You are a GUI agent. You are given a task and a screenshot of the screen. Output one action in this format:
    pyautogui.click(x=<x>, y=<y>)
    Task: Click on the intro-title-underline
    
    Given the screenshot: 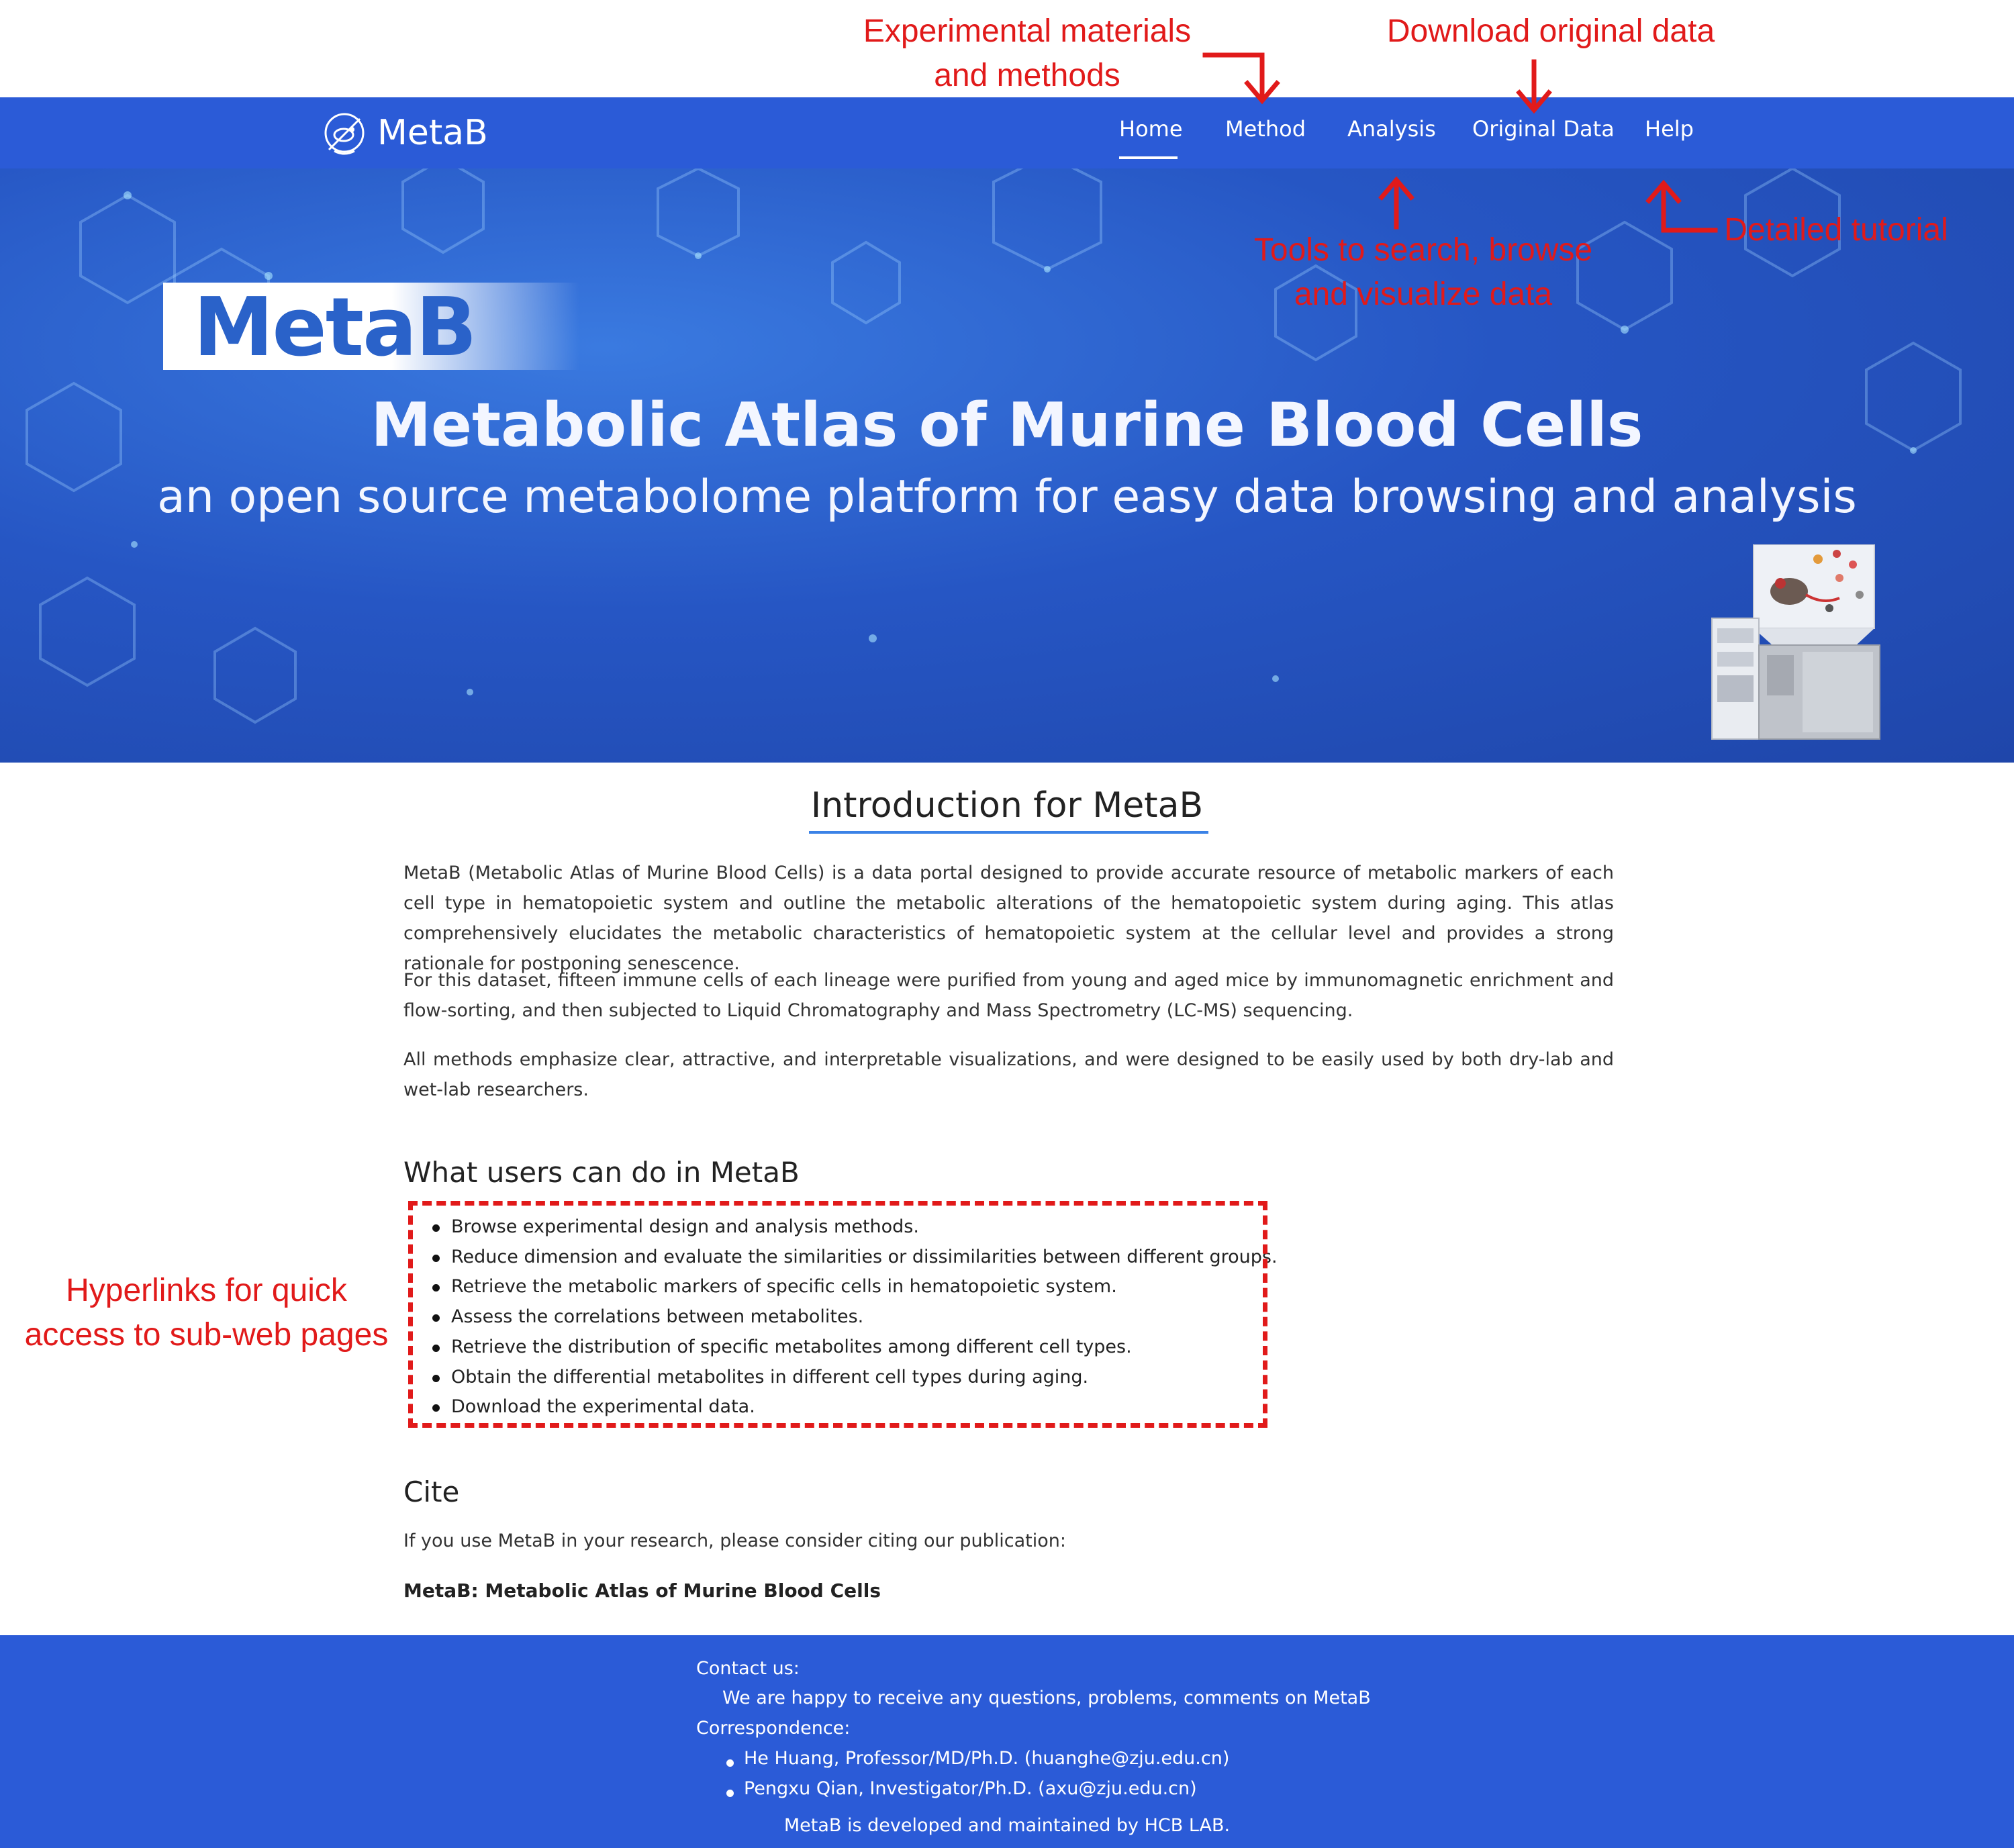 What is the action you would take?
    pyautogui.click(x=1008, y=833)
    